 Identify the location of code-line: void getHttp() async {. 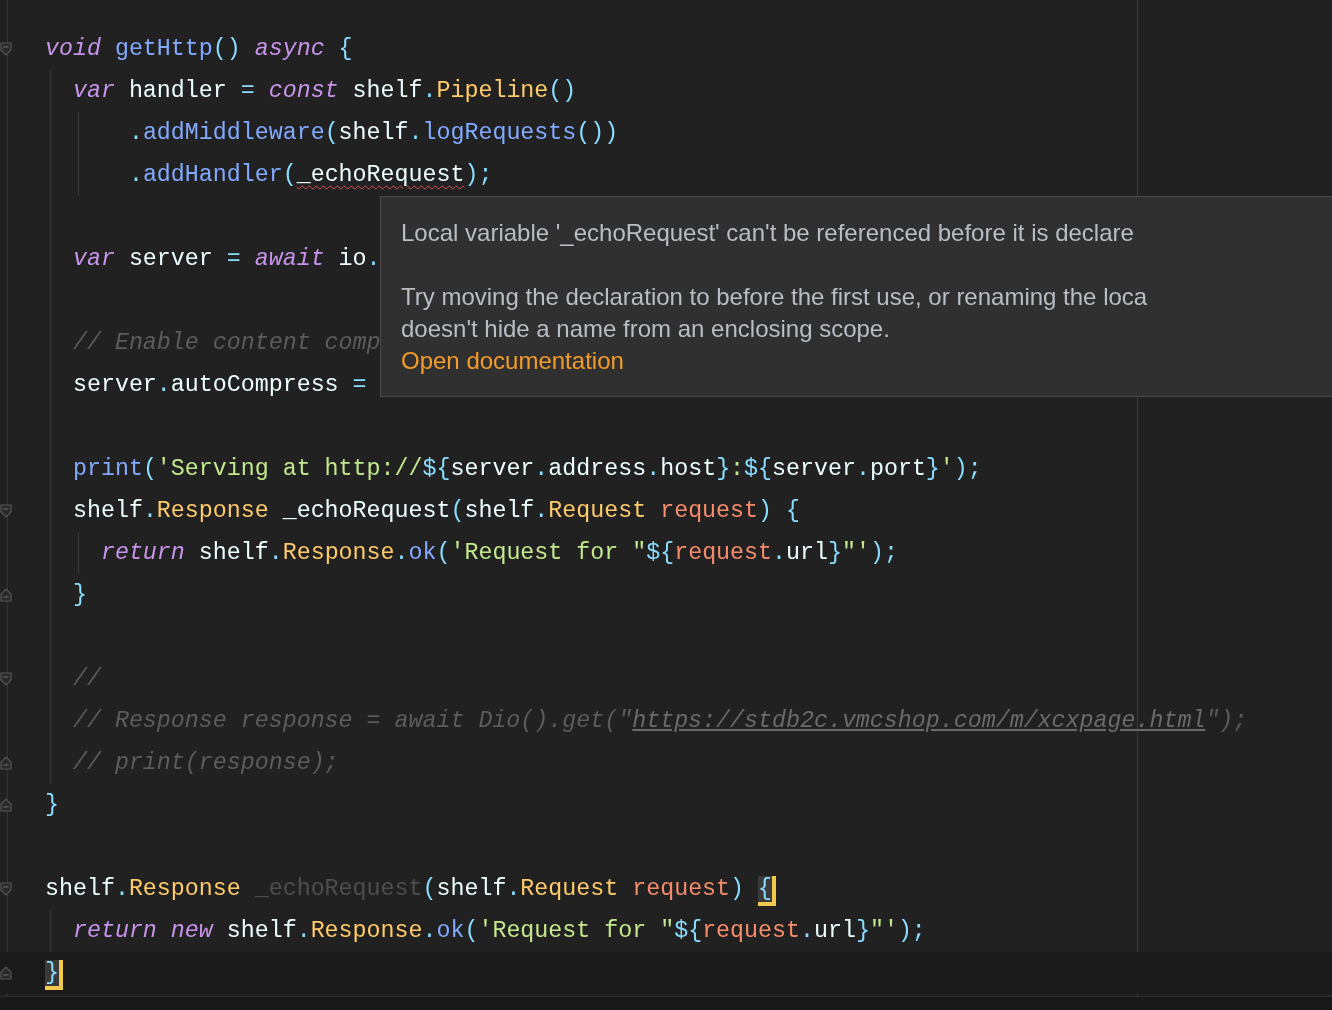
(199, 49).